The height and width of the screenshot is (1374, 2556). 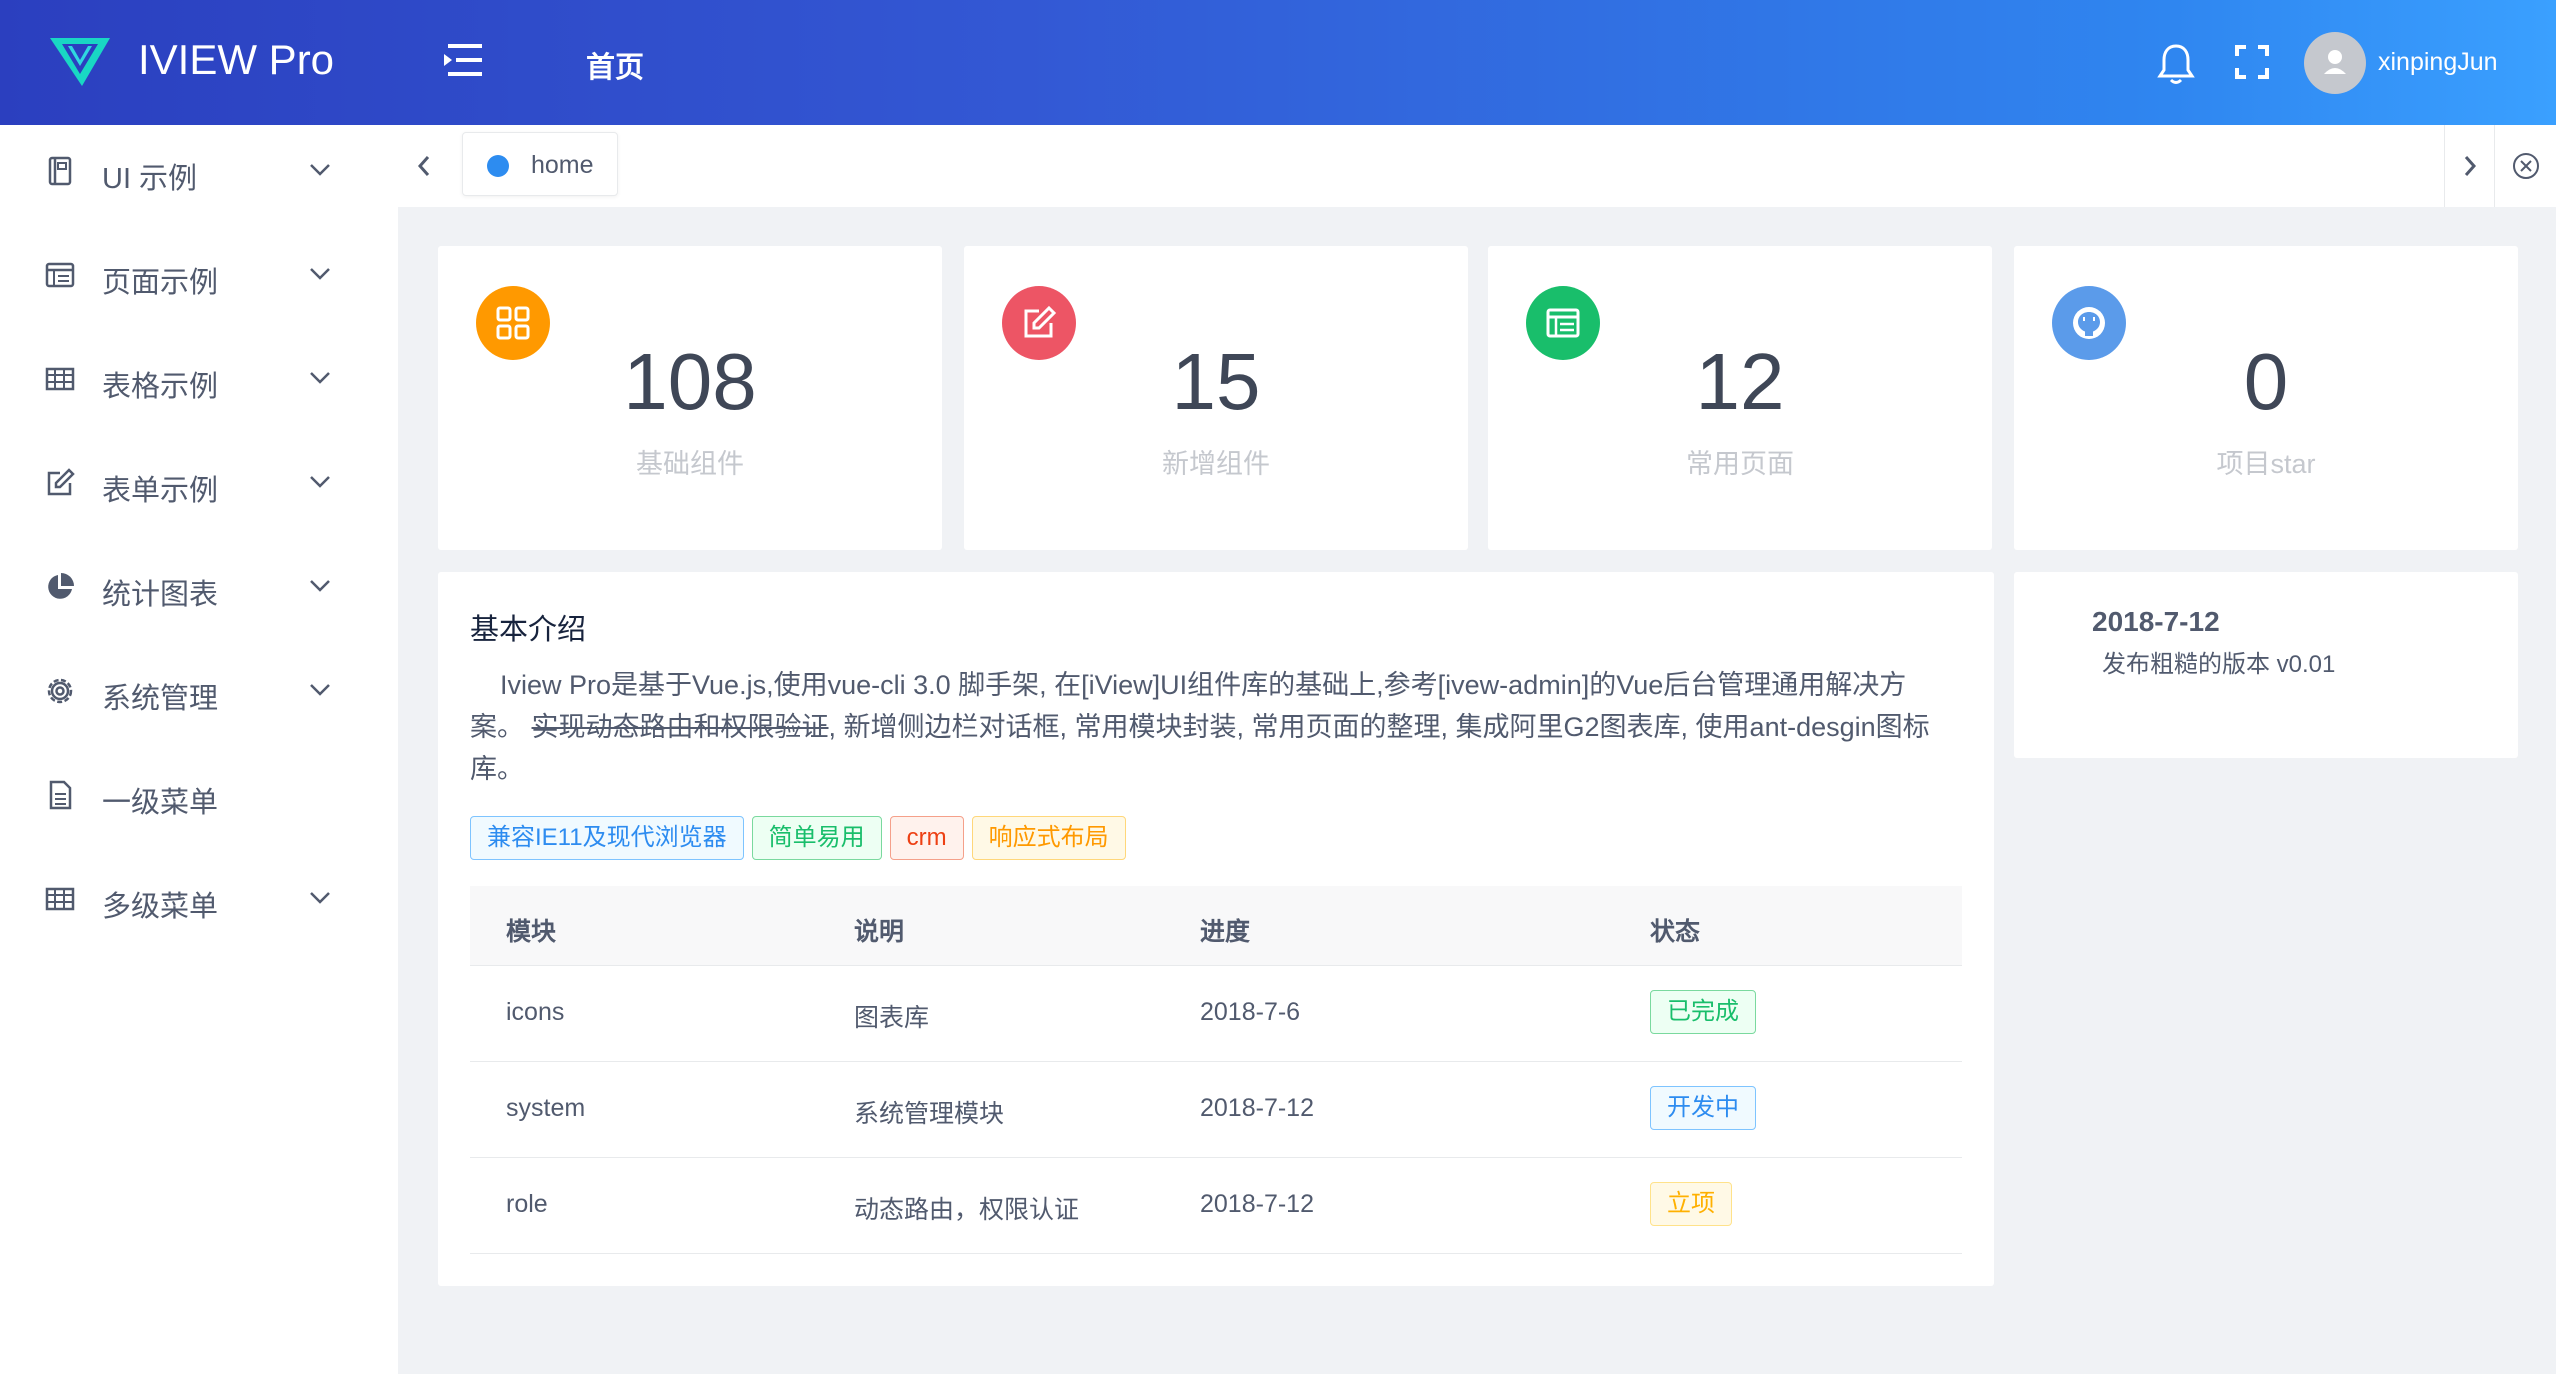 I want to click on cell-desc: 图表库, so click(x=892, y=1018).